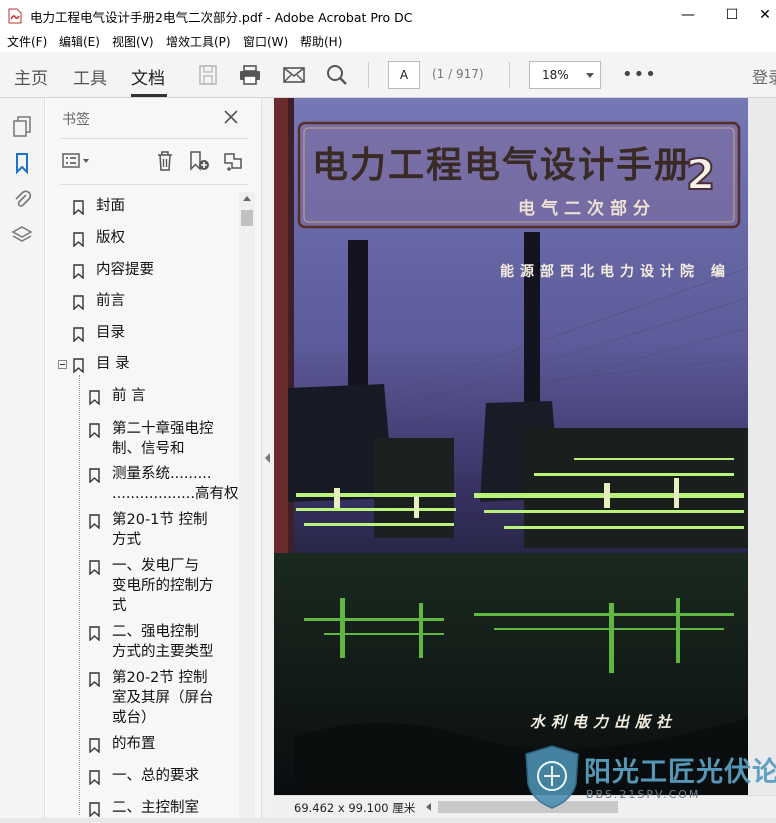 The height and width of the screenshot is (823, 776). I want to click on menu-help: 帮助(H), so click(321, 41).